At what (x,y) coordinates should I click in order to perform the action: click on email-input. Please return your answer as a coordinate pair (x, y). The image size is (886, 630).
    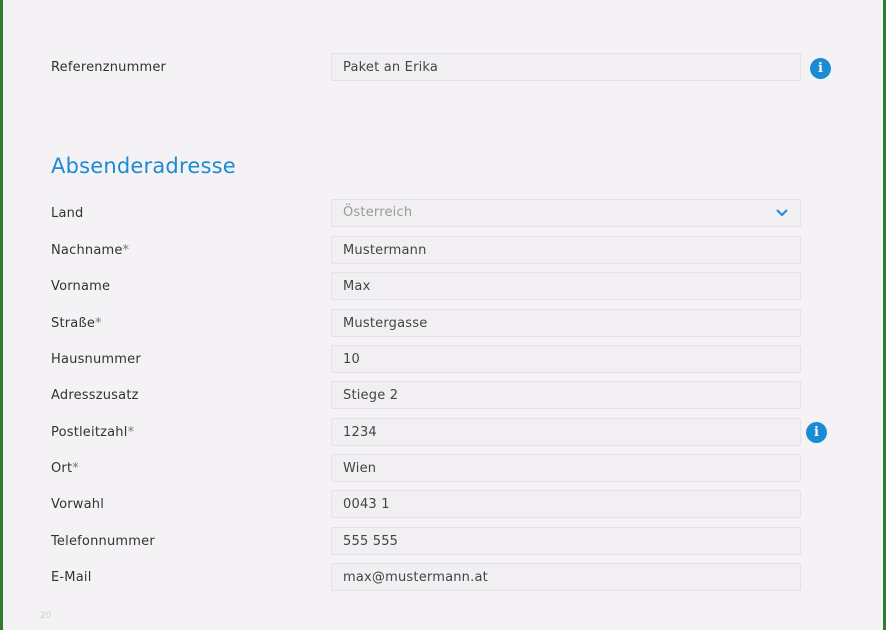
    Looking at the image, I should click on (566, 577).